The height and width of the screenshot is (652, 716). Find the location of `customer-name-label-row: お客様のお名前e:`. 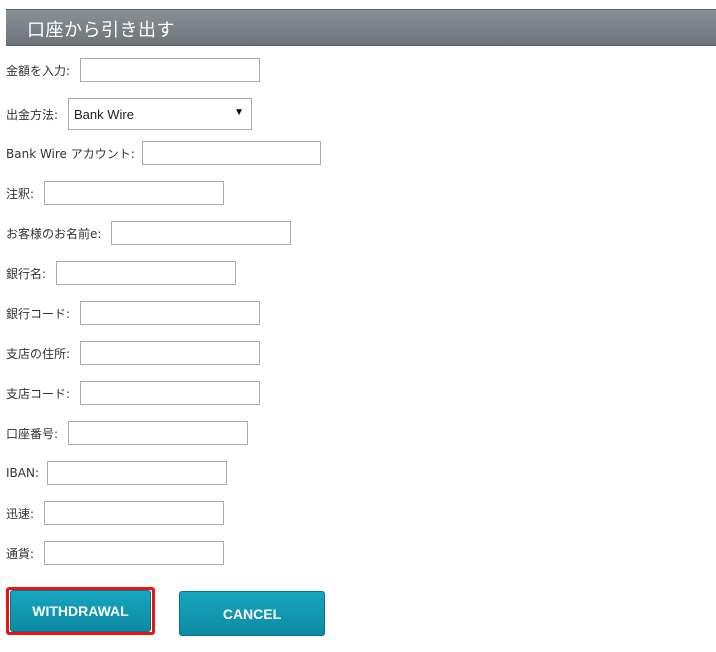

customer-name-label-row: お客様のお名前e: is located at coordinates (55, 233).